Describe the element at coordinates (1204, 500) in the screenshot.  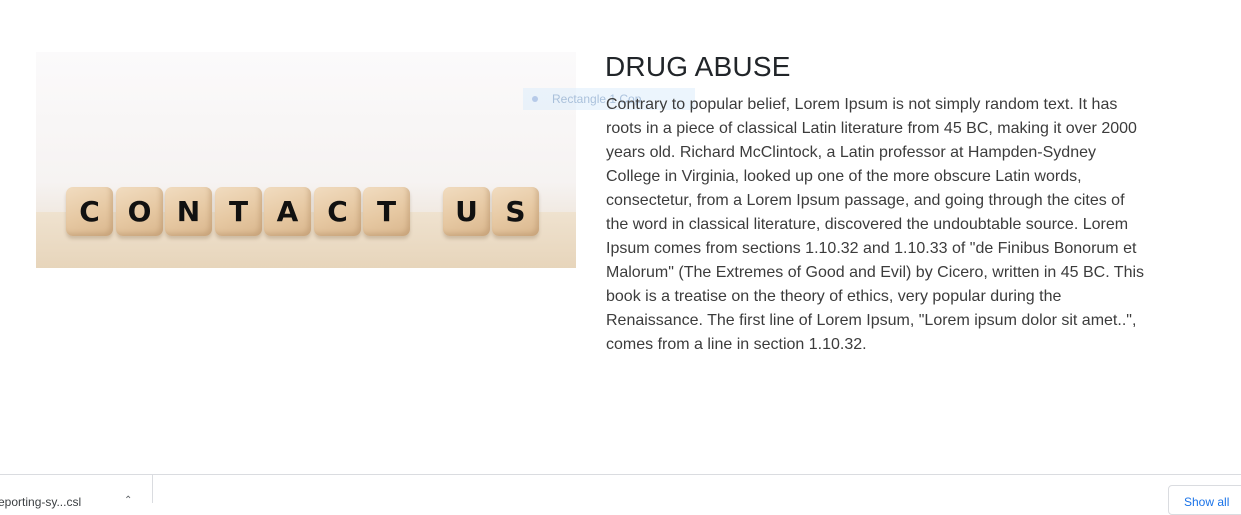
I see `show-all-button: Show all` at that location.